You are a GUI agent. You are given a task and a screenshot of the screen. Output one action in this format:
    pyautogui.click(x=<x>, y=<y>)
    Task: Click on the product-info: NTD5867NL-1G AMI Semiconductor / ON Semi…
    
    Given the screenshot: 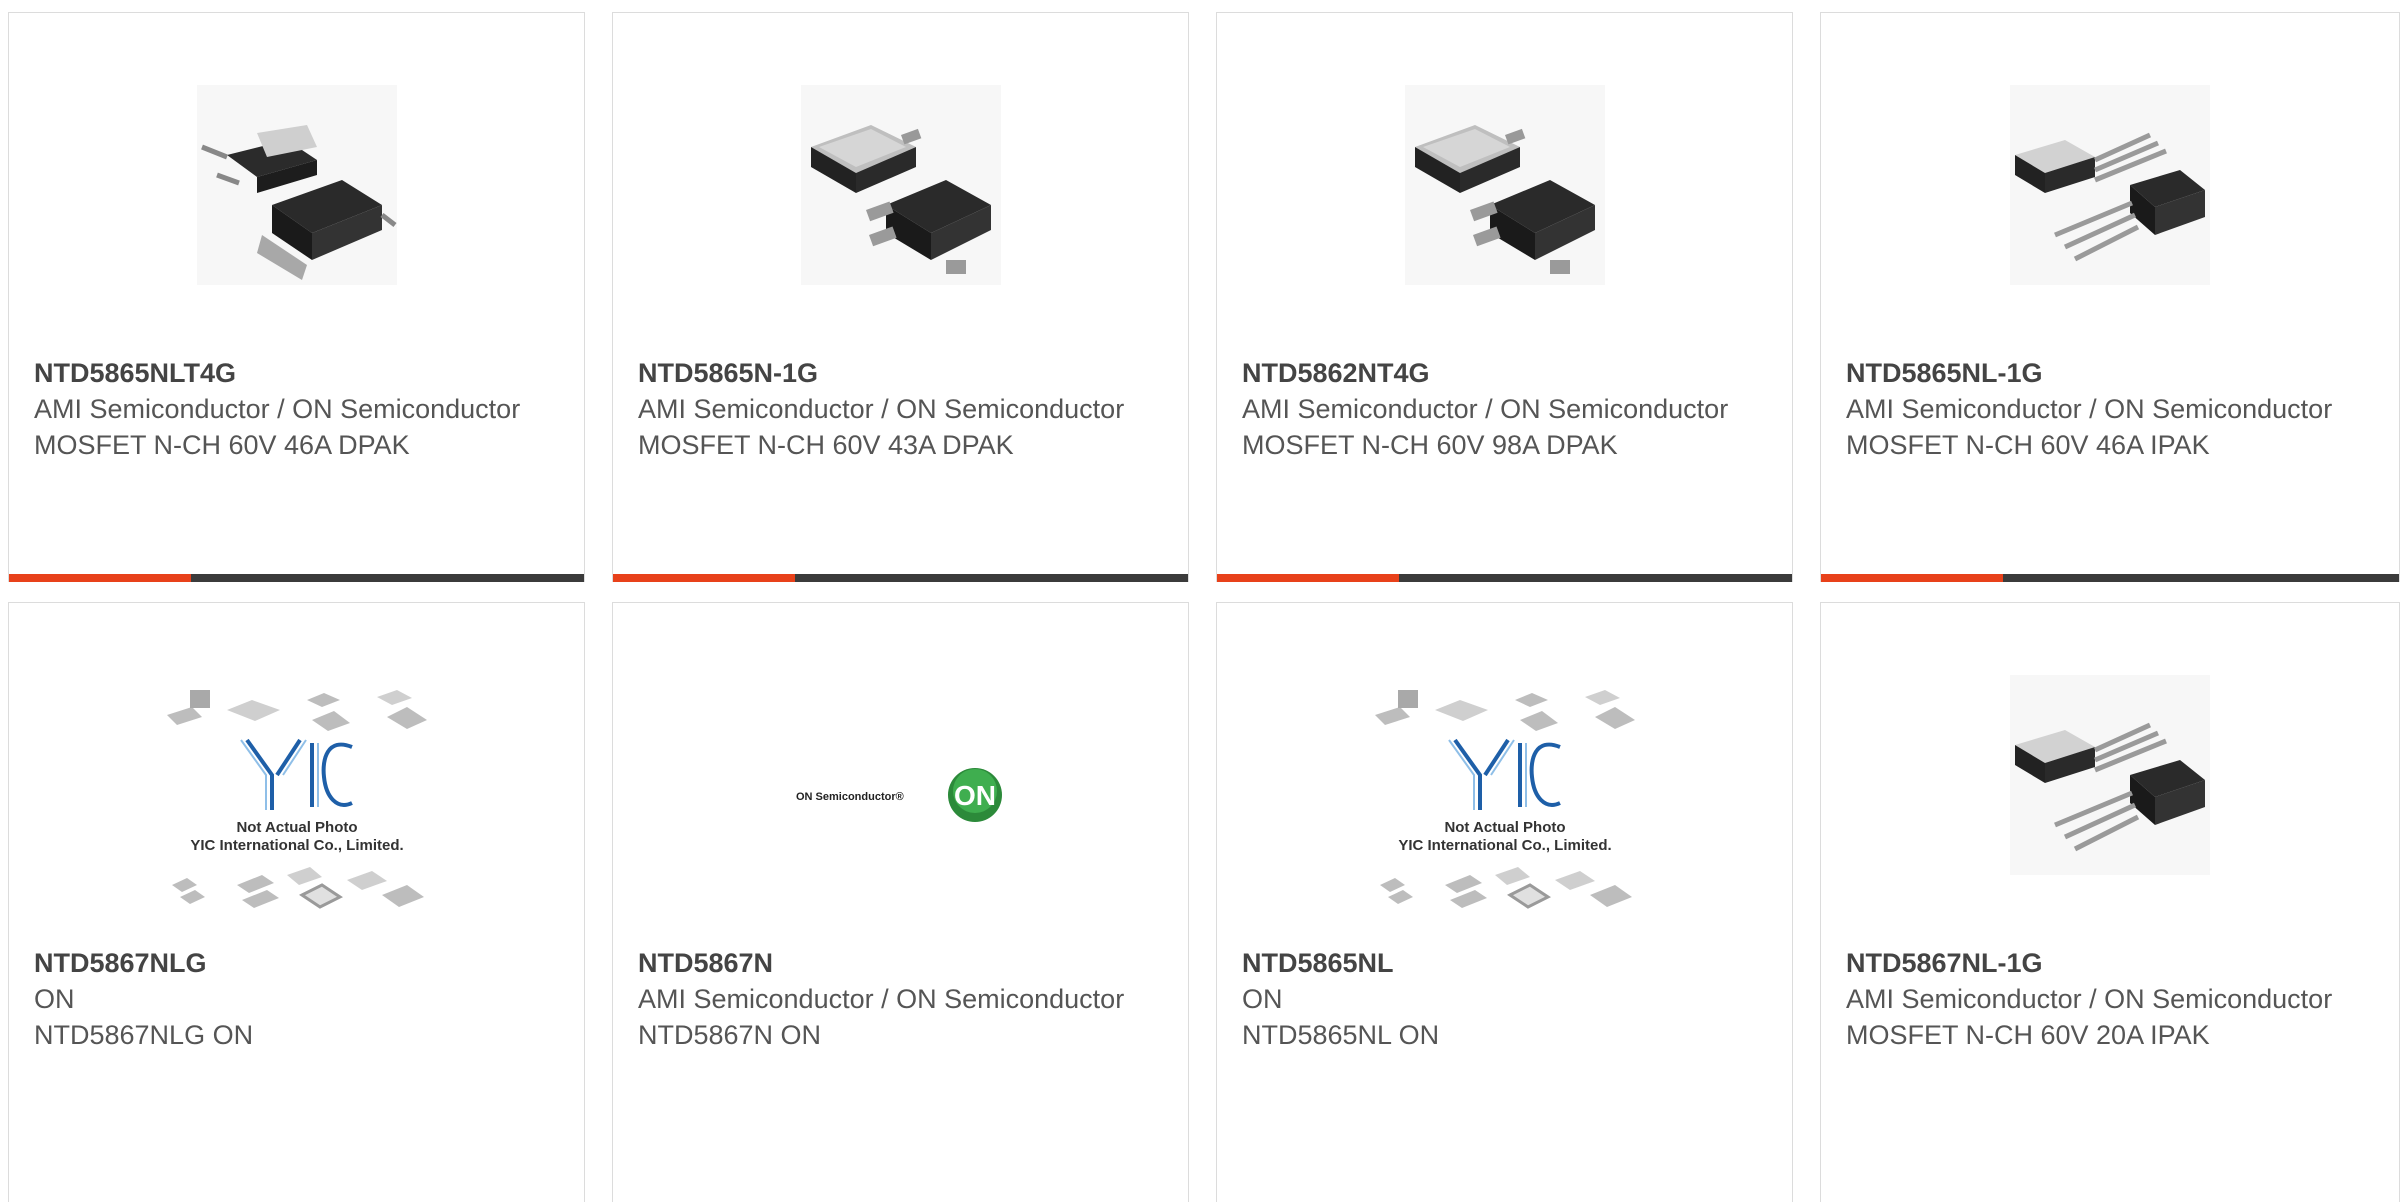 What is the action you would take?
    pyautogui.click(x=2112, y=999)
    